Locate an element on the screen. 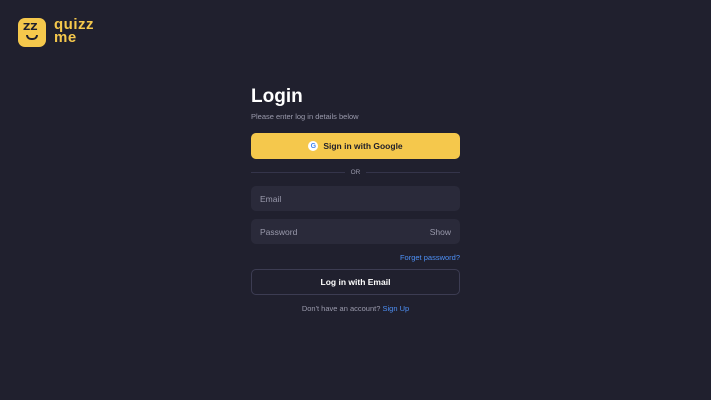  email-field-container is located at coordinates (355, 198).